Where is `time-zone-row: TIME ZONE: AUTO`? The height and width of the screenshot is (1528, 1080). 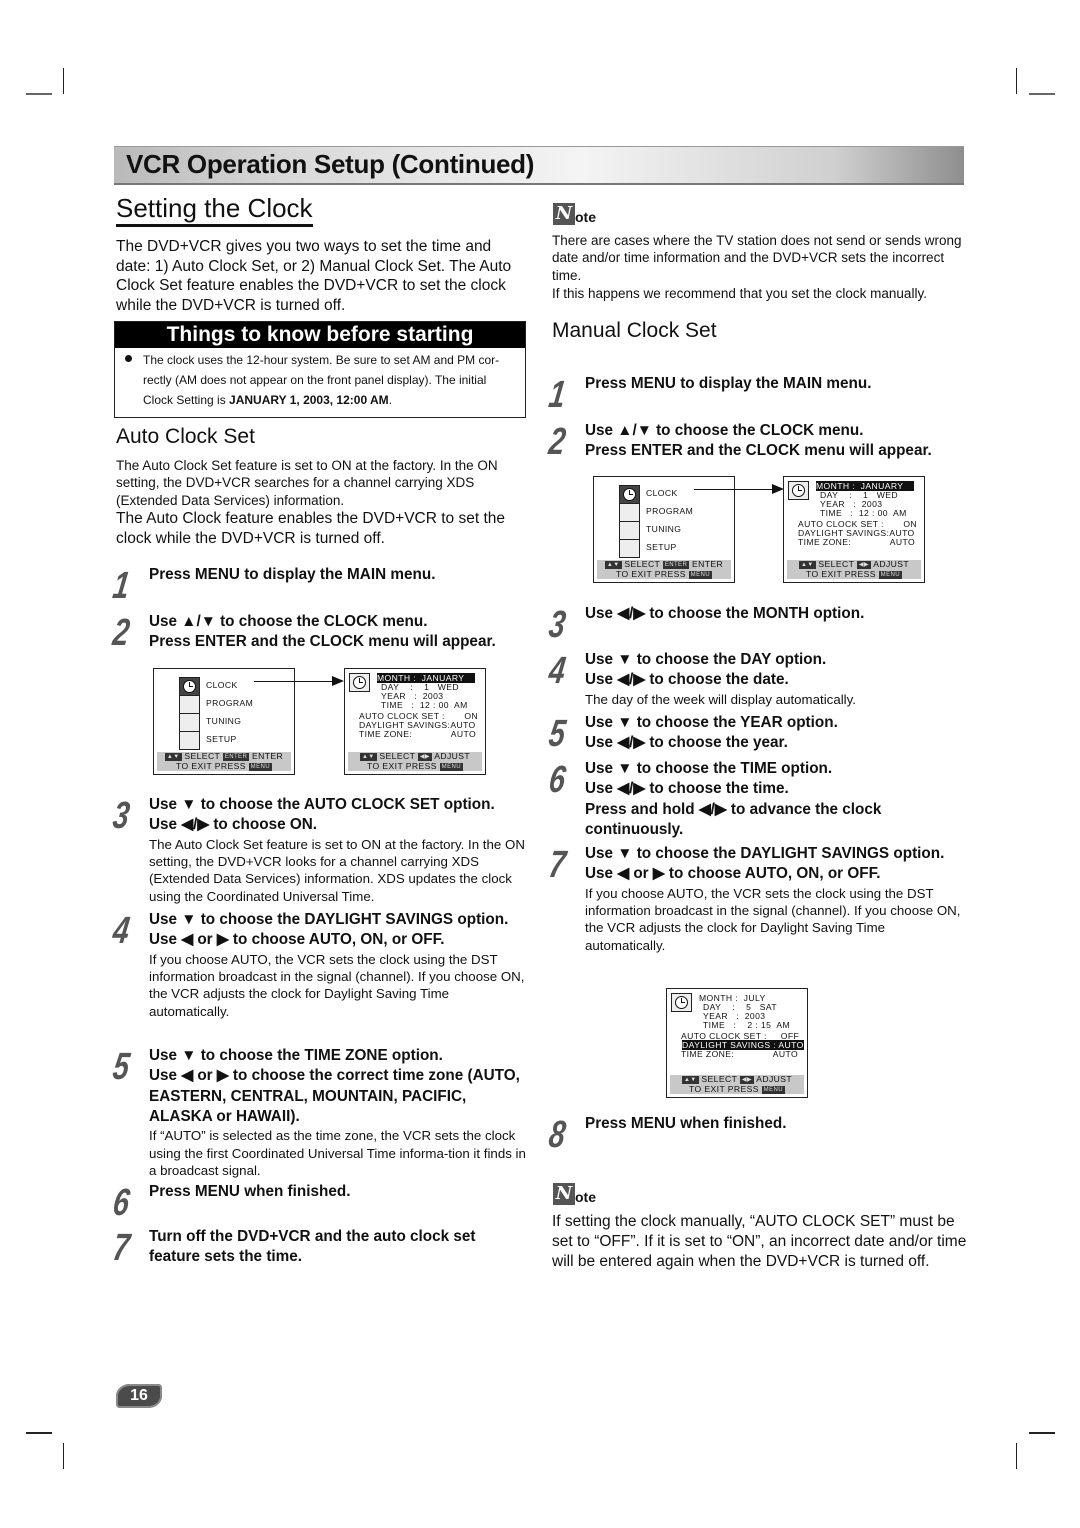 time-zone-row: TIME ZONE: AUTO is located at coordinates (418, 734).